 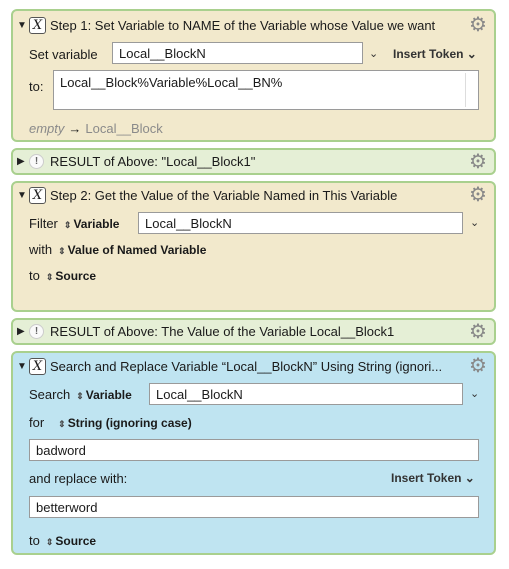 What do you see at coordinates (300, 223) in the screenshot?
I see `step2-variable-field: Local__BlockN` at bounding box center [300, 223].